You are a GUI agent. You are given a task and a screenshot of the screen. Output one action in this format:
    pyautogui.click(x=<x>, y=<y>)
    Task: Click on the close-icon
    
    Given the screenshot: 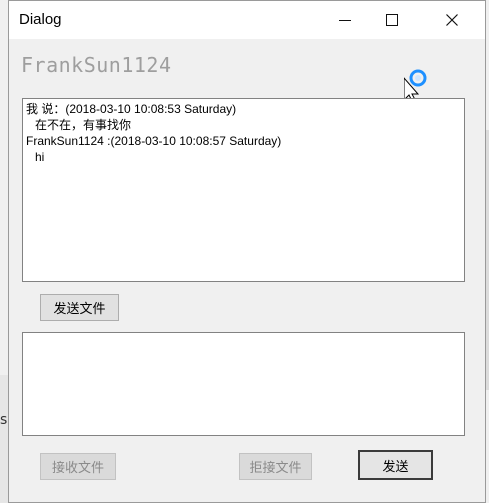 What is the action you would take?
    pyautogui.click(x=452, y=20)
    